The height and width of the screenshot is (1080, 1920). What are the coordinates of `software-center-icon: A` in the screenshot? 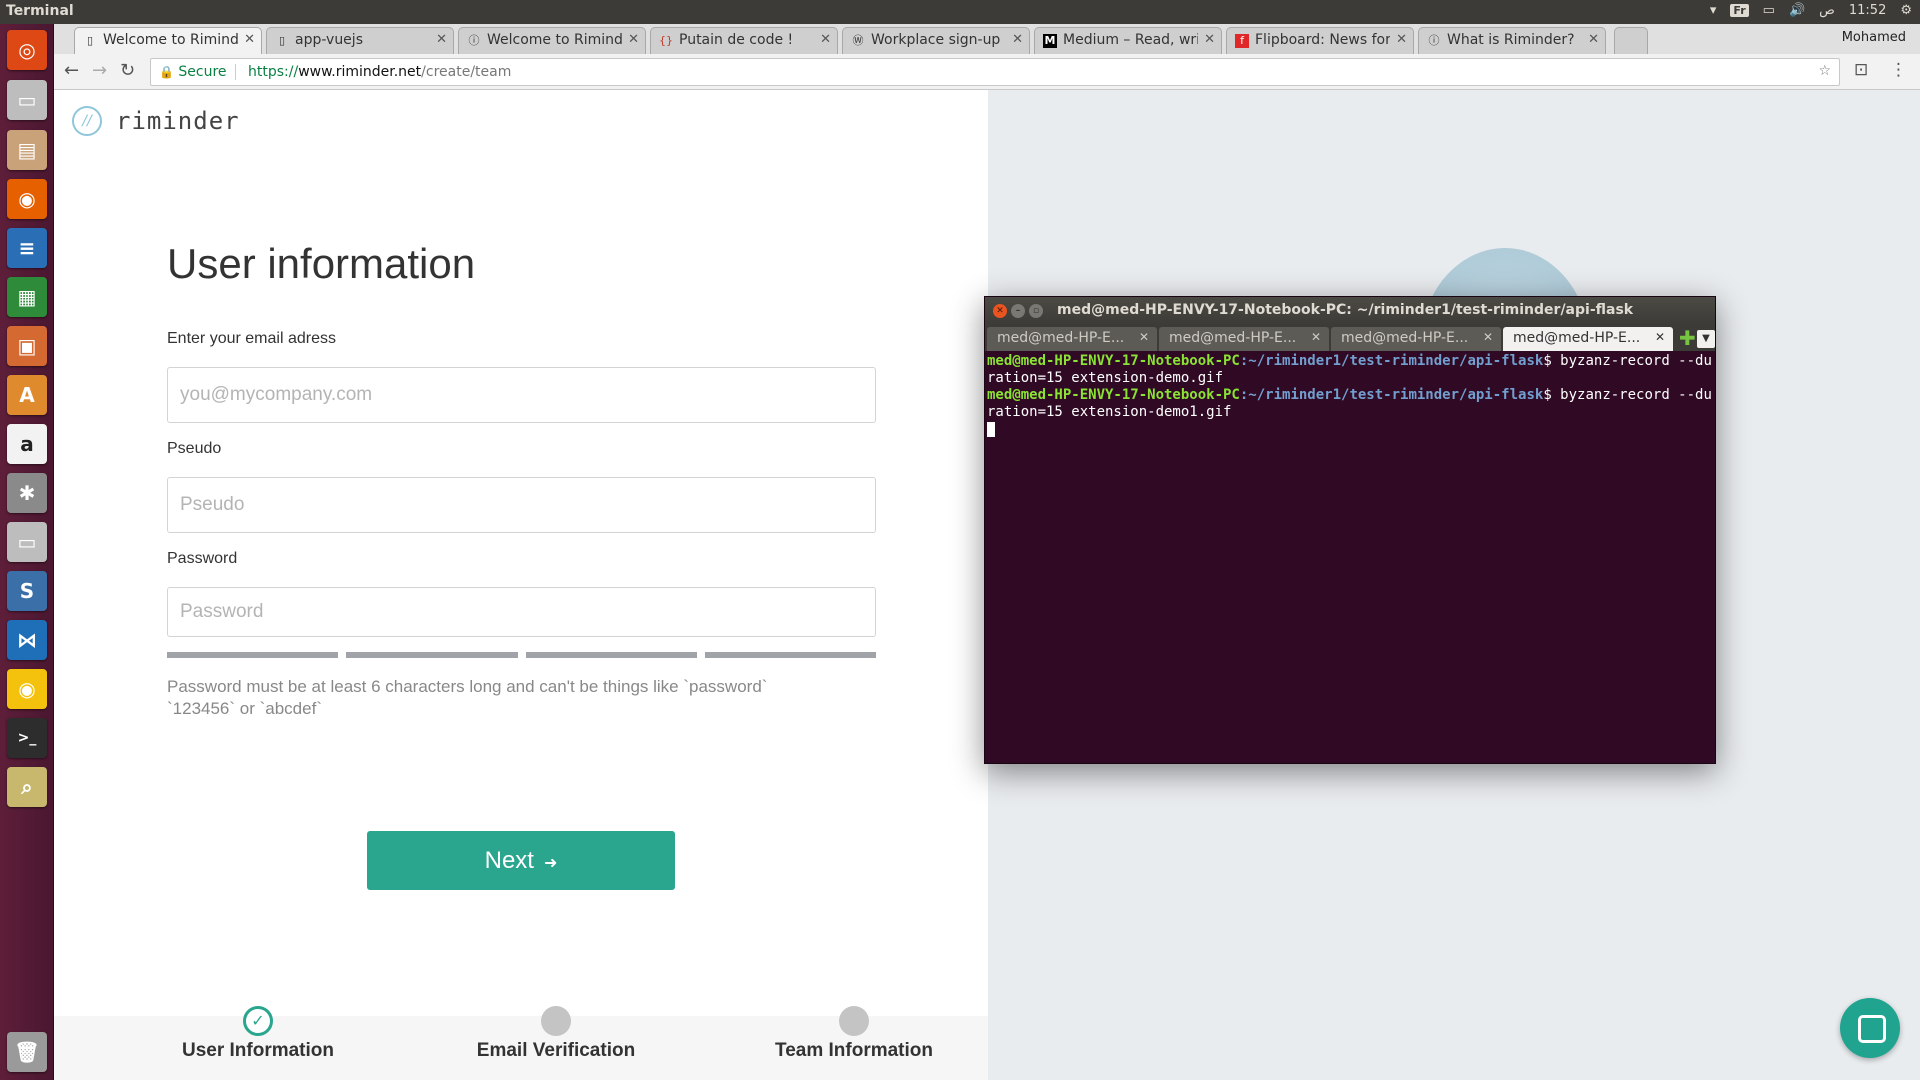 It's located at (27, 395).